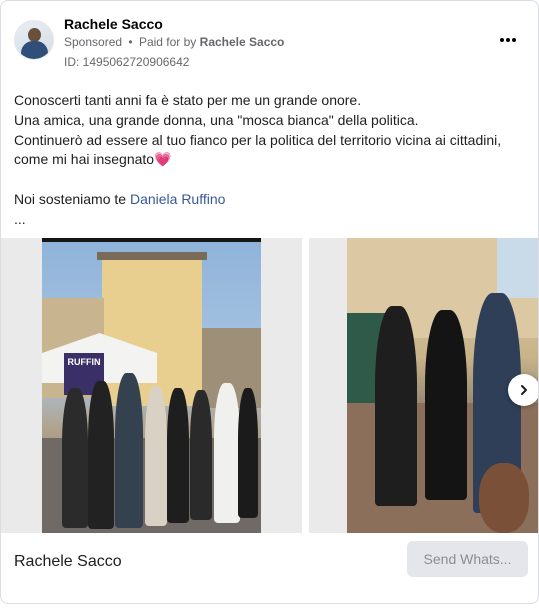  Describe the element at coordinates (93, 159) in the screenshot. I see `post-text-line: come mi hai insegnato💗` at that location.